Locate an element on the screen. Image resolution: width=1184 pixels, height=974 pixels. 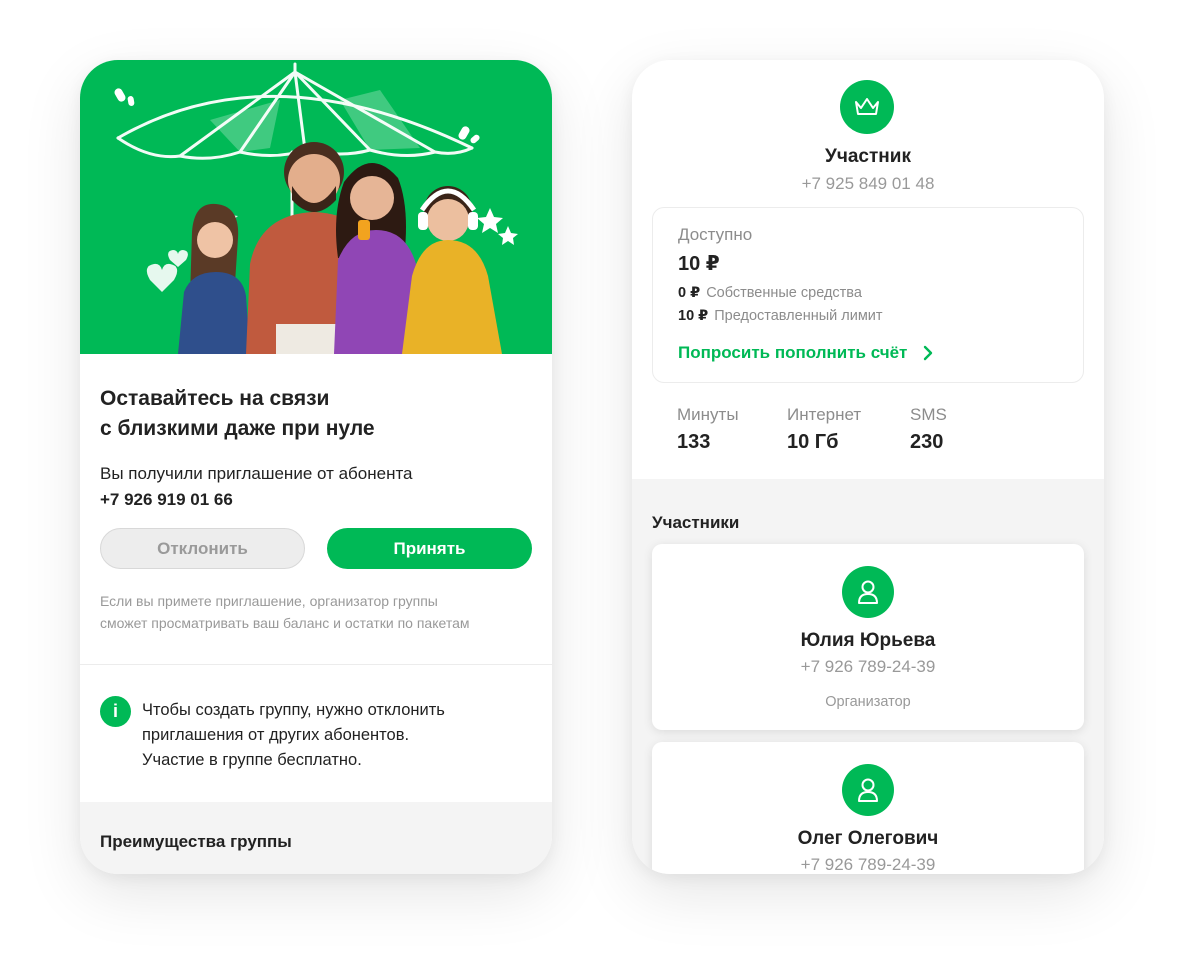
info-line-1: Чтобы создать группу, нужно отклонить is located at coordinates (293, 710).